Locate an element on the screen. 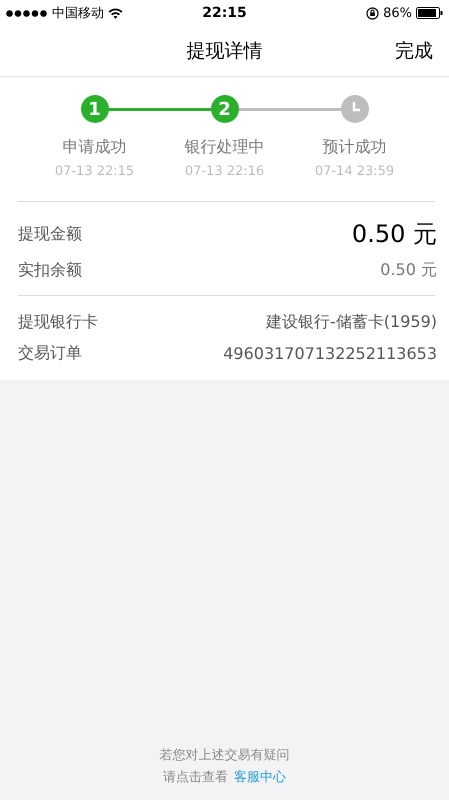 This screenshot has width=449, height=800. carrier-name: 中国移动 is located at coordinates (78, 13).